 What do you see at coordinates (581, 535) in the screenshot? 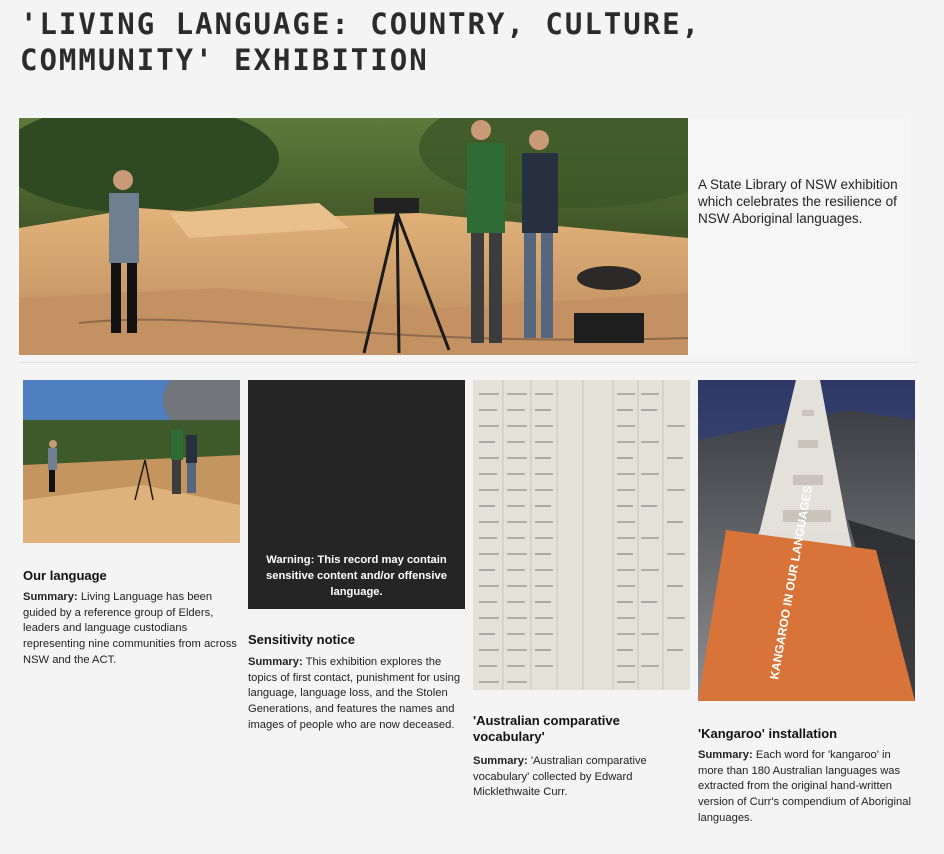
I see `card-image-vocabulary` at bounding box center [581, 535].